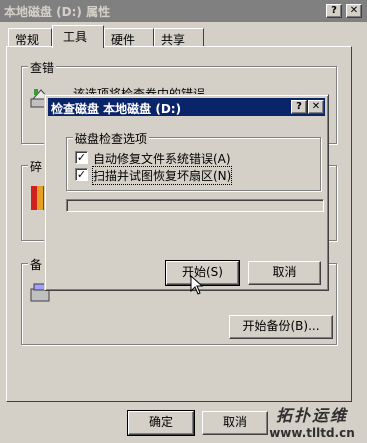  What do you see at coordinates (334, 11) in the screenshot?
I see `help-button: ?` at bounding box center [334, 11].